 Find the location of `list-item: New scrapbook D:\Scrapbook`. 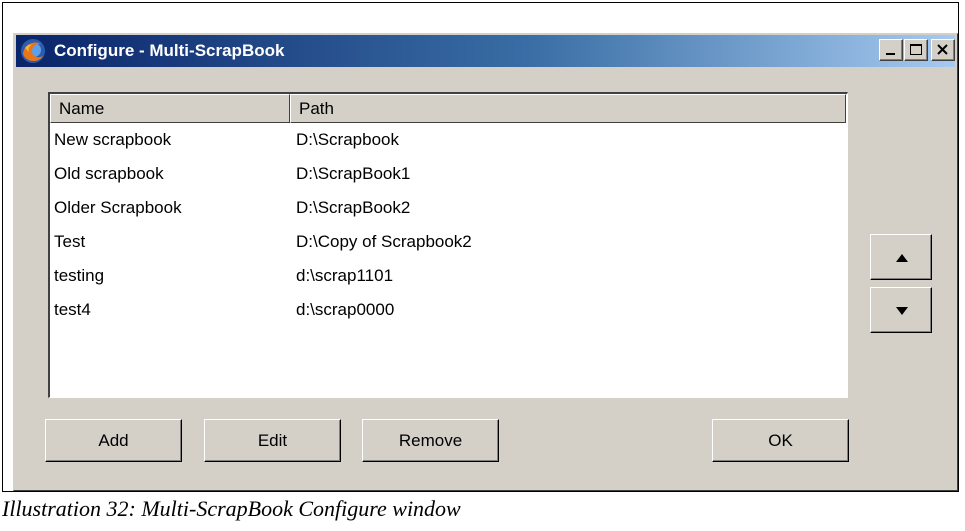

list-item: New scrapbook D:\Scrapbook is located at coordinates (448, 140).